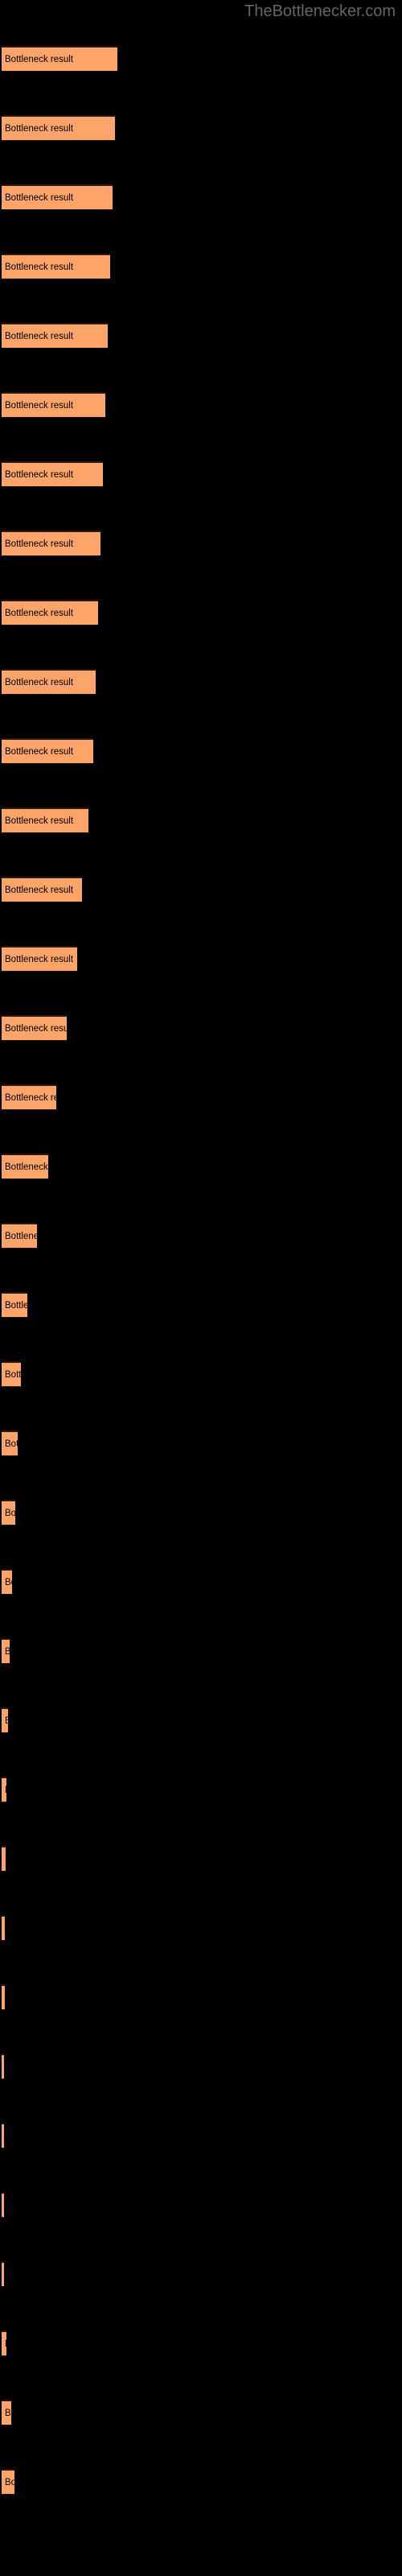 This screenshot has height=2576, width=402. I want to click on bar-3: Bottleneck result, so click(57, 197).